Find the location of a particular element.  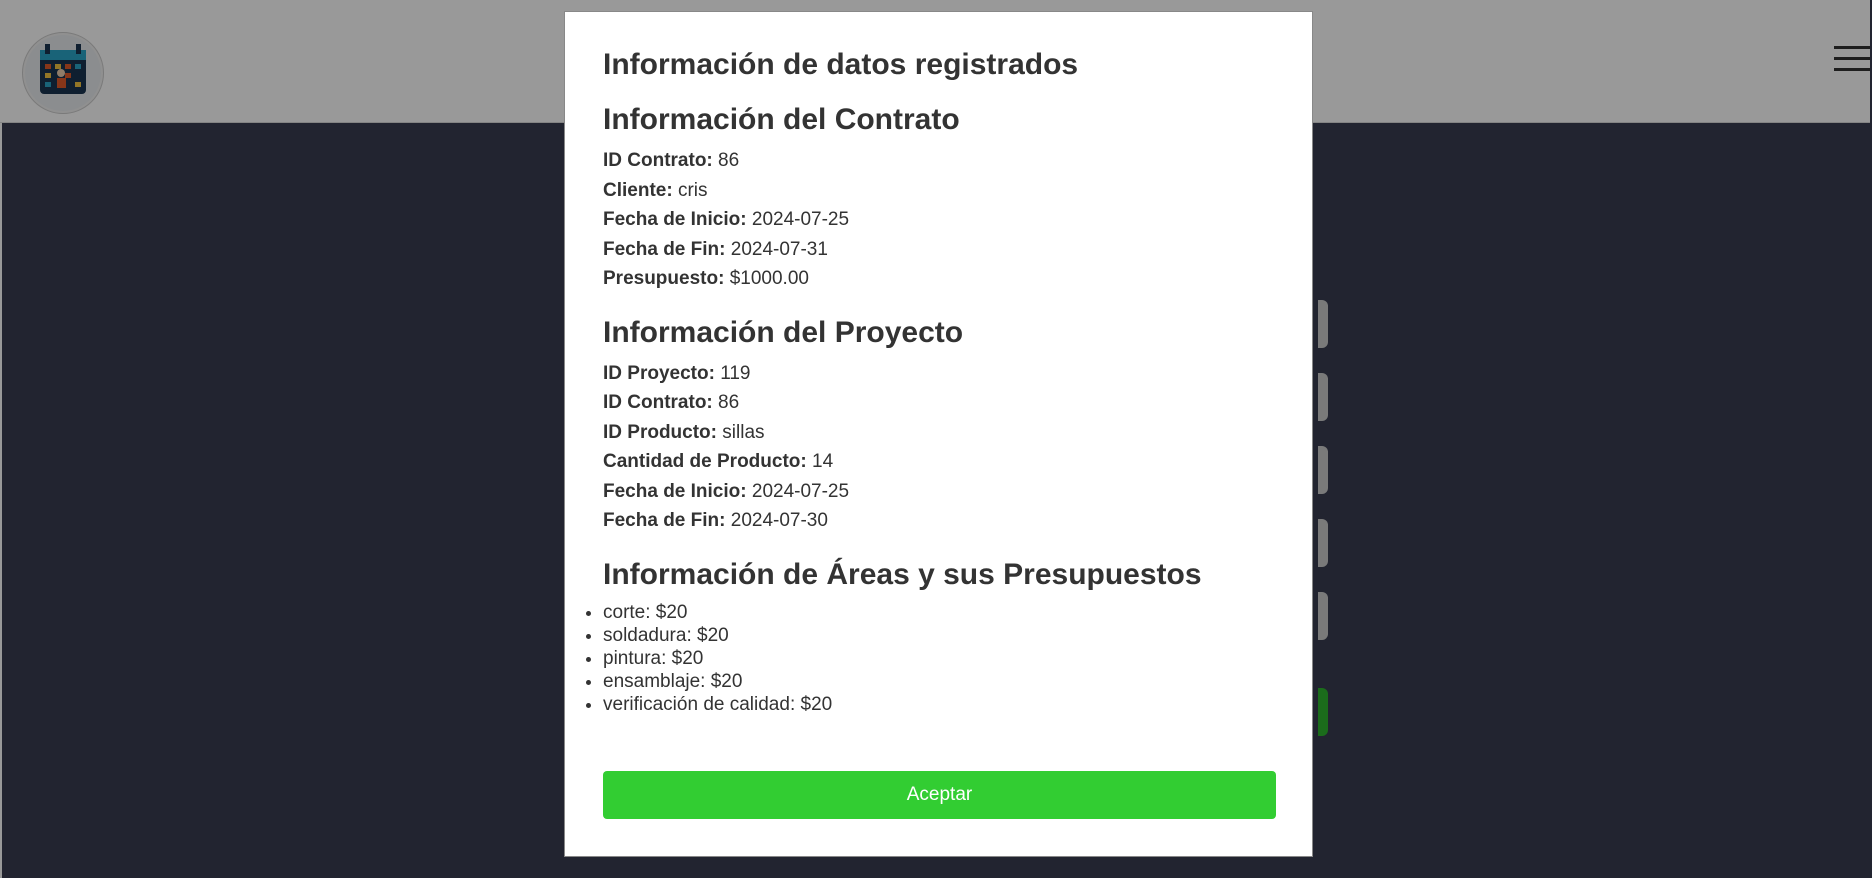

project-row: ID Proyecto: 119 is located at coordinates (938, 374).